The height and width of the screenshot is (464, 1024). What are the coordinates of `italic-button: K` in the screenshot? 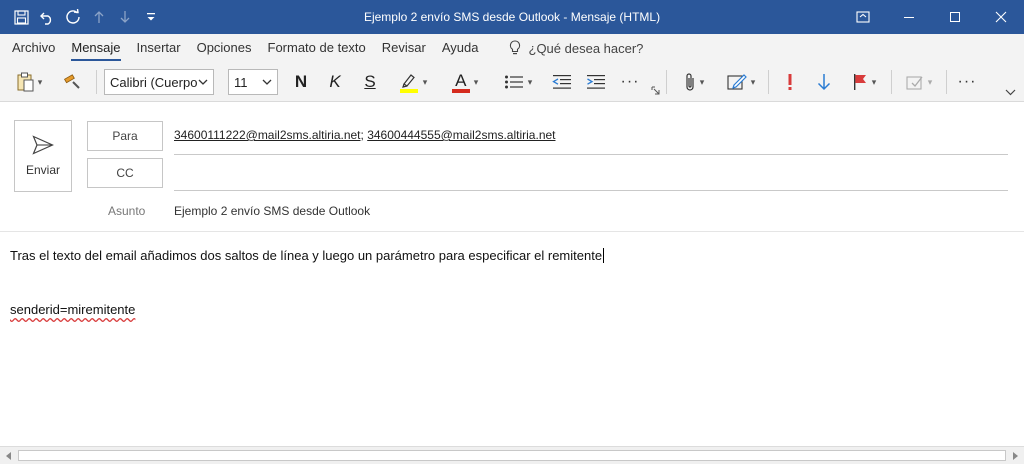 It's located at (335, 82).